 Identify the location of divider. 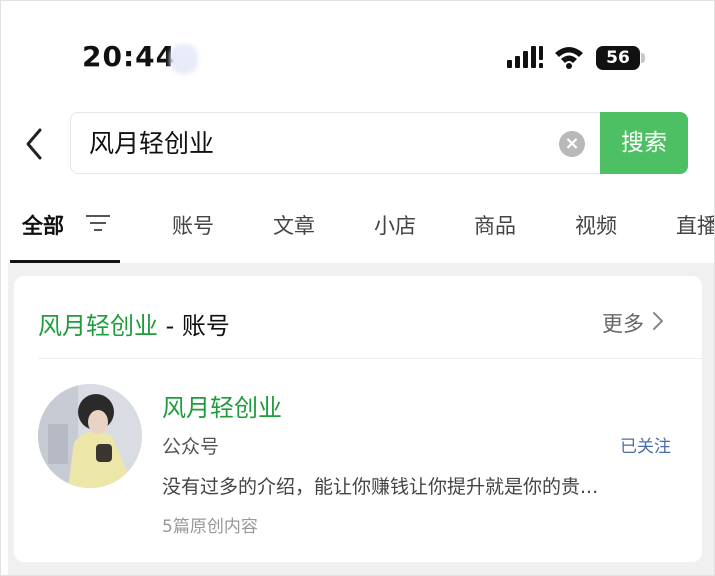
(370, 358).